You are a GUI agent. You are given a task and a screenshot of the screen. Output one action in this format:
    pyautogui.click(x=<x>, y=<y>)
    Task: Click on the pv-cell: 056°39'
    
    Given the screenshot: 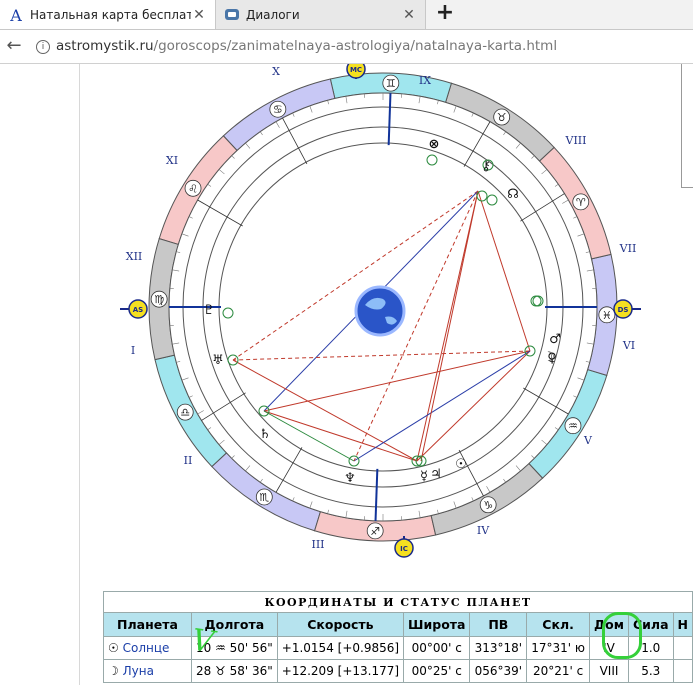 What is the action you would take?
    pyautogui.click(x=498, y=671)
    